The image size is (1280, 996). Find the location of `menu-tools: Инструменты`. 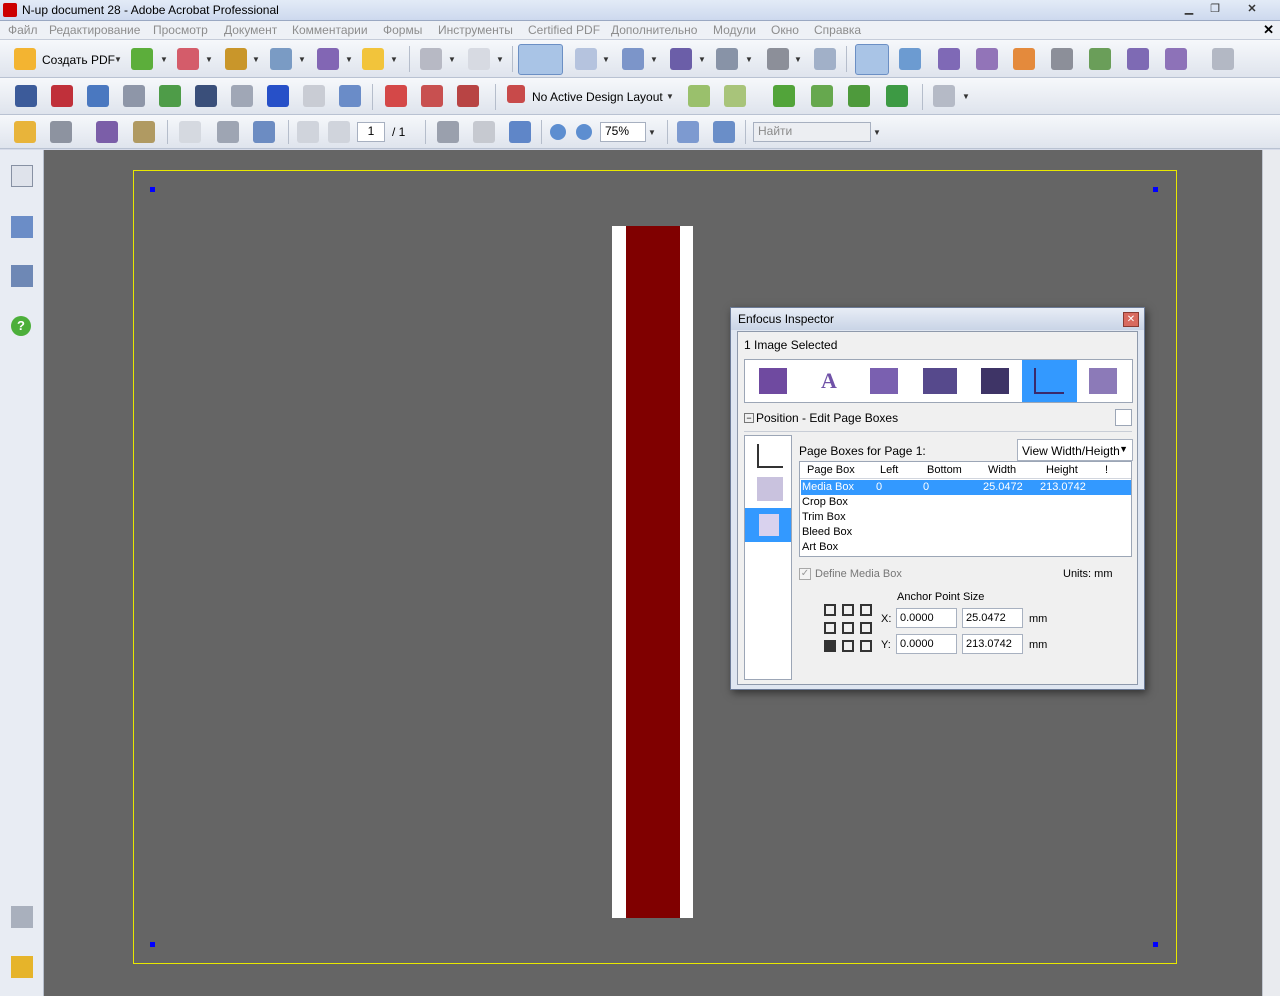

menu-tools: Инструменты is located at coordinates (475, 30).